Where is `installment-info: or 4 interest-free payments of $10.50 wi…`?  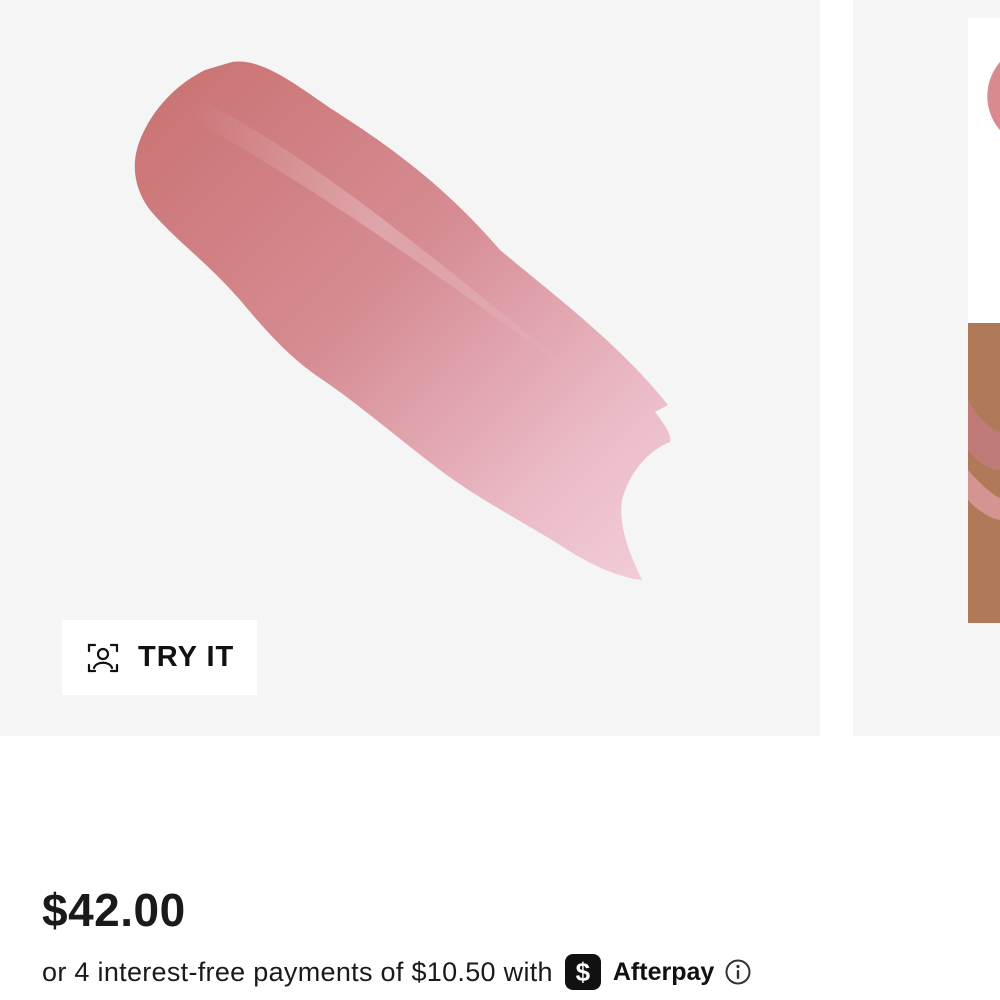 installment-info: or 4 interest-free payments of $10.50 wi… is located at coordinates (397, 972).